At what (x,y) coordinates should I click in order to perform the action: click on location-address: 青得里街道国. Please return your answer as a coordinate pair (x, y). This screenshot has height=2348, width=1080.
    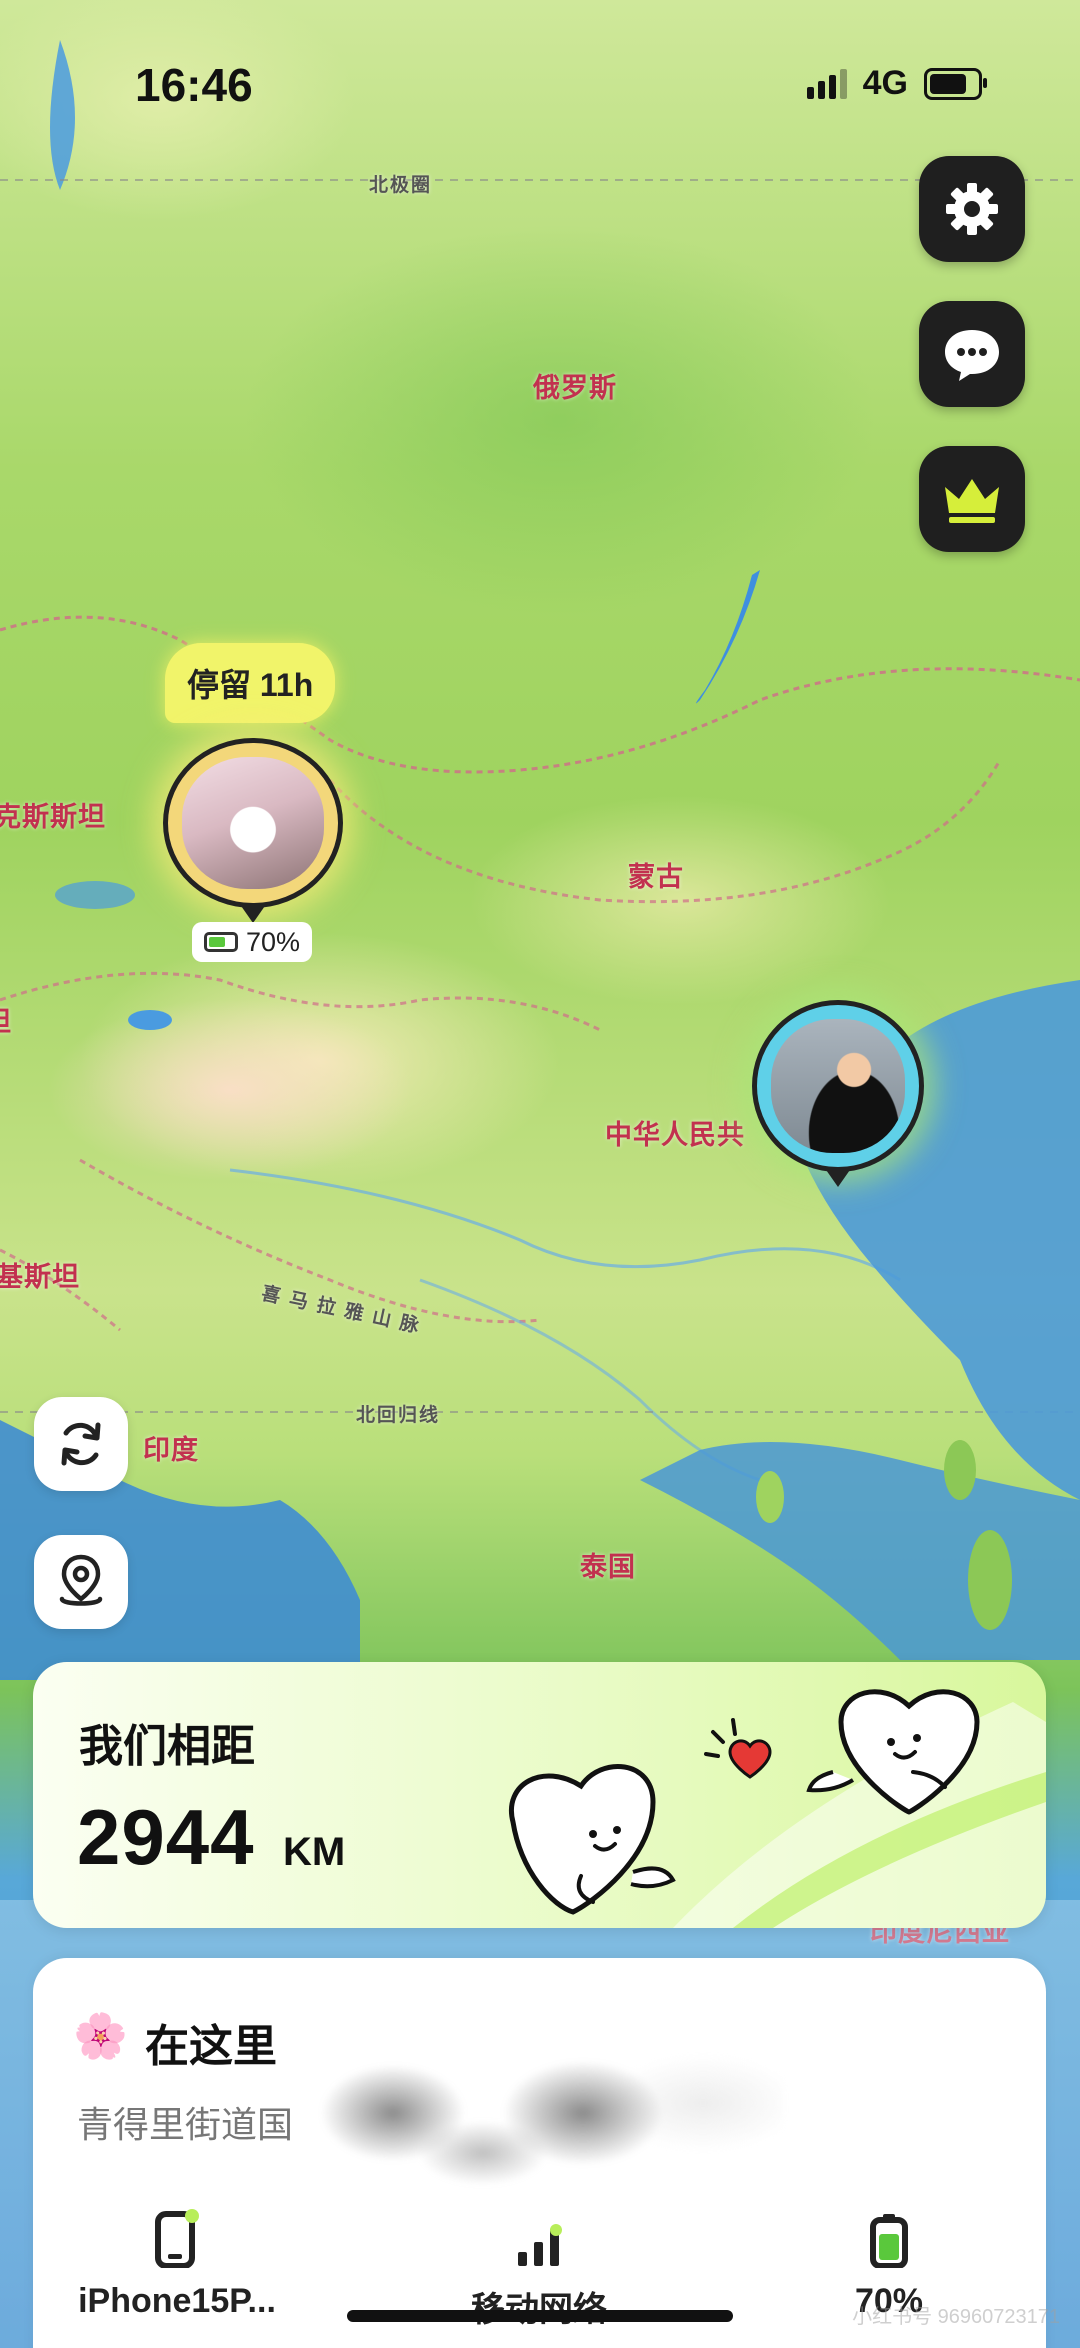
    Looking at the image, I should click on (185, 2124).